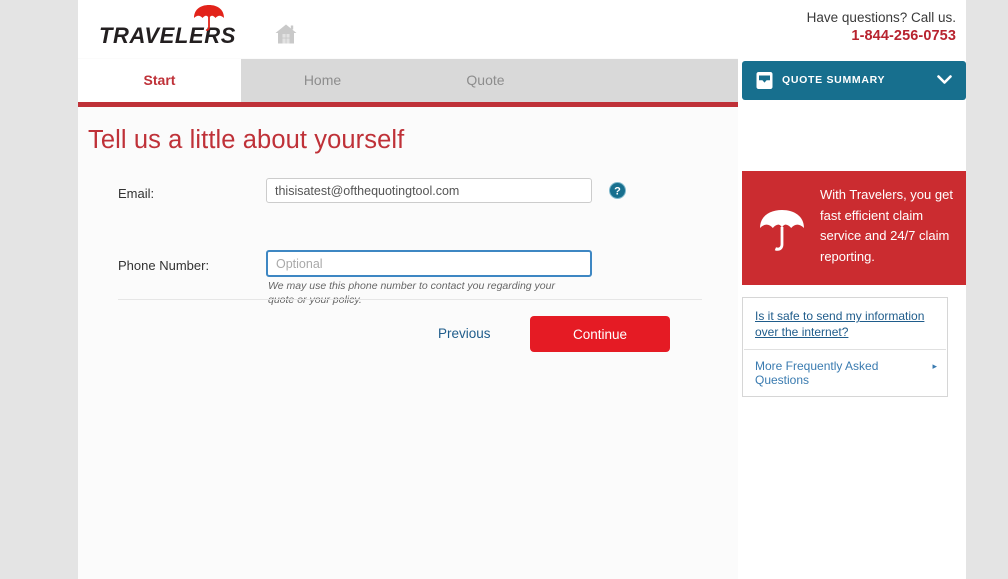 This screenshot has width=1008, height=579. Describe the element at coordinates (164, 265) in the screenshot. I see `phone-number-label: Phone Number:` at that location.